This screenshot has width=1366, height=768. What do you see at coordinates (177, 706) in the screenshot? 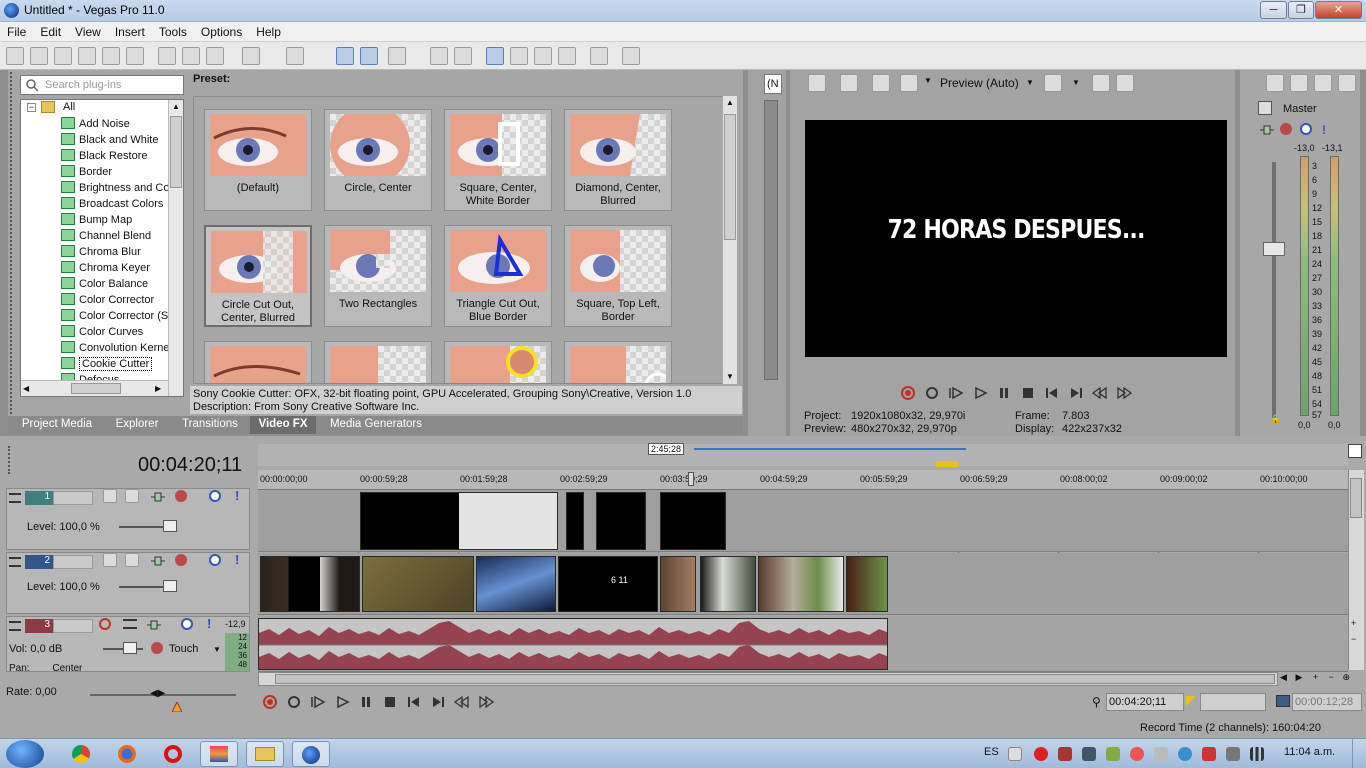
I see `rate-reset-marker-icon` at bounding box center [177, 706].